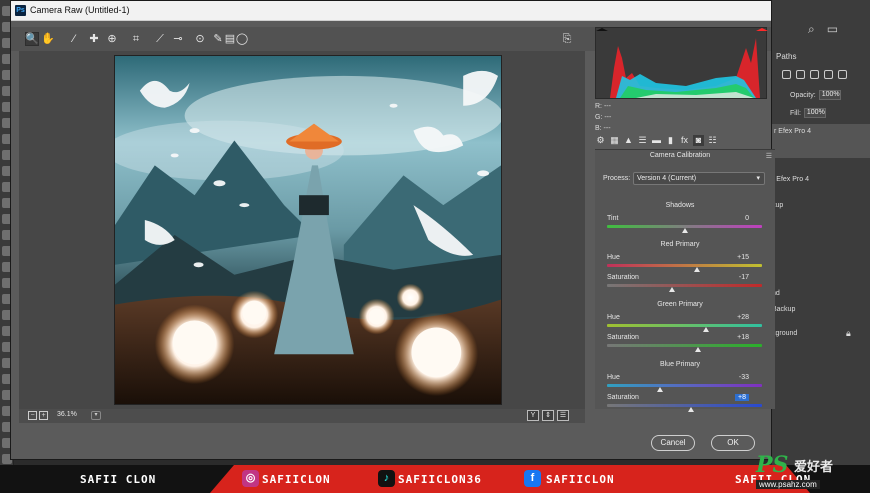  What do you see at coordinates (814, 113) in the screenshot?
I see `fill-input: 100%` at bounding box center [814, 113].